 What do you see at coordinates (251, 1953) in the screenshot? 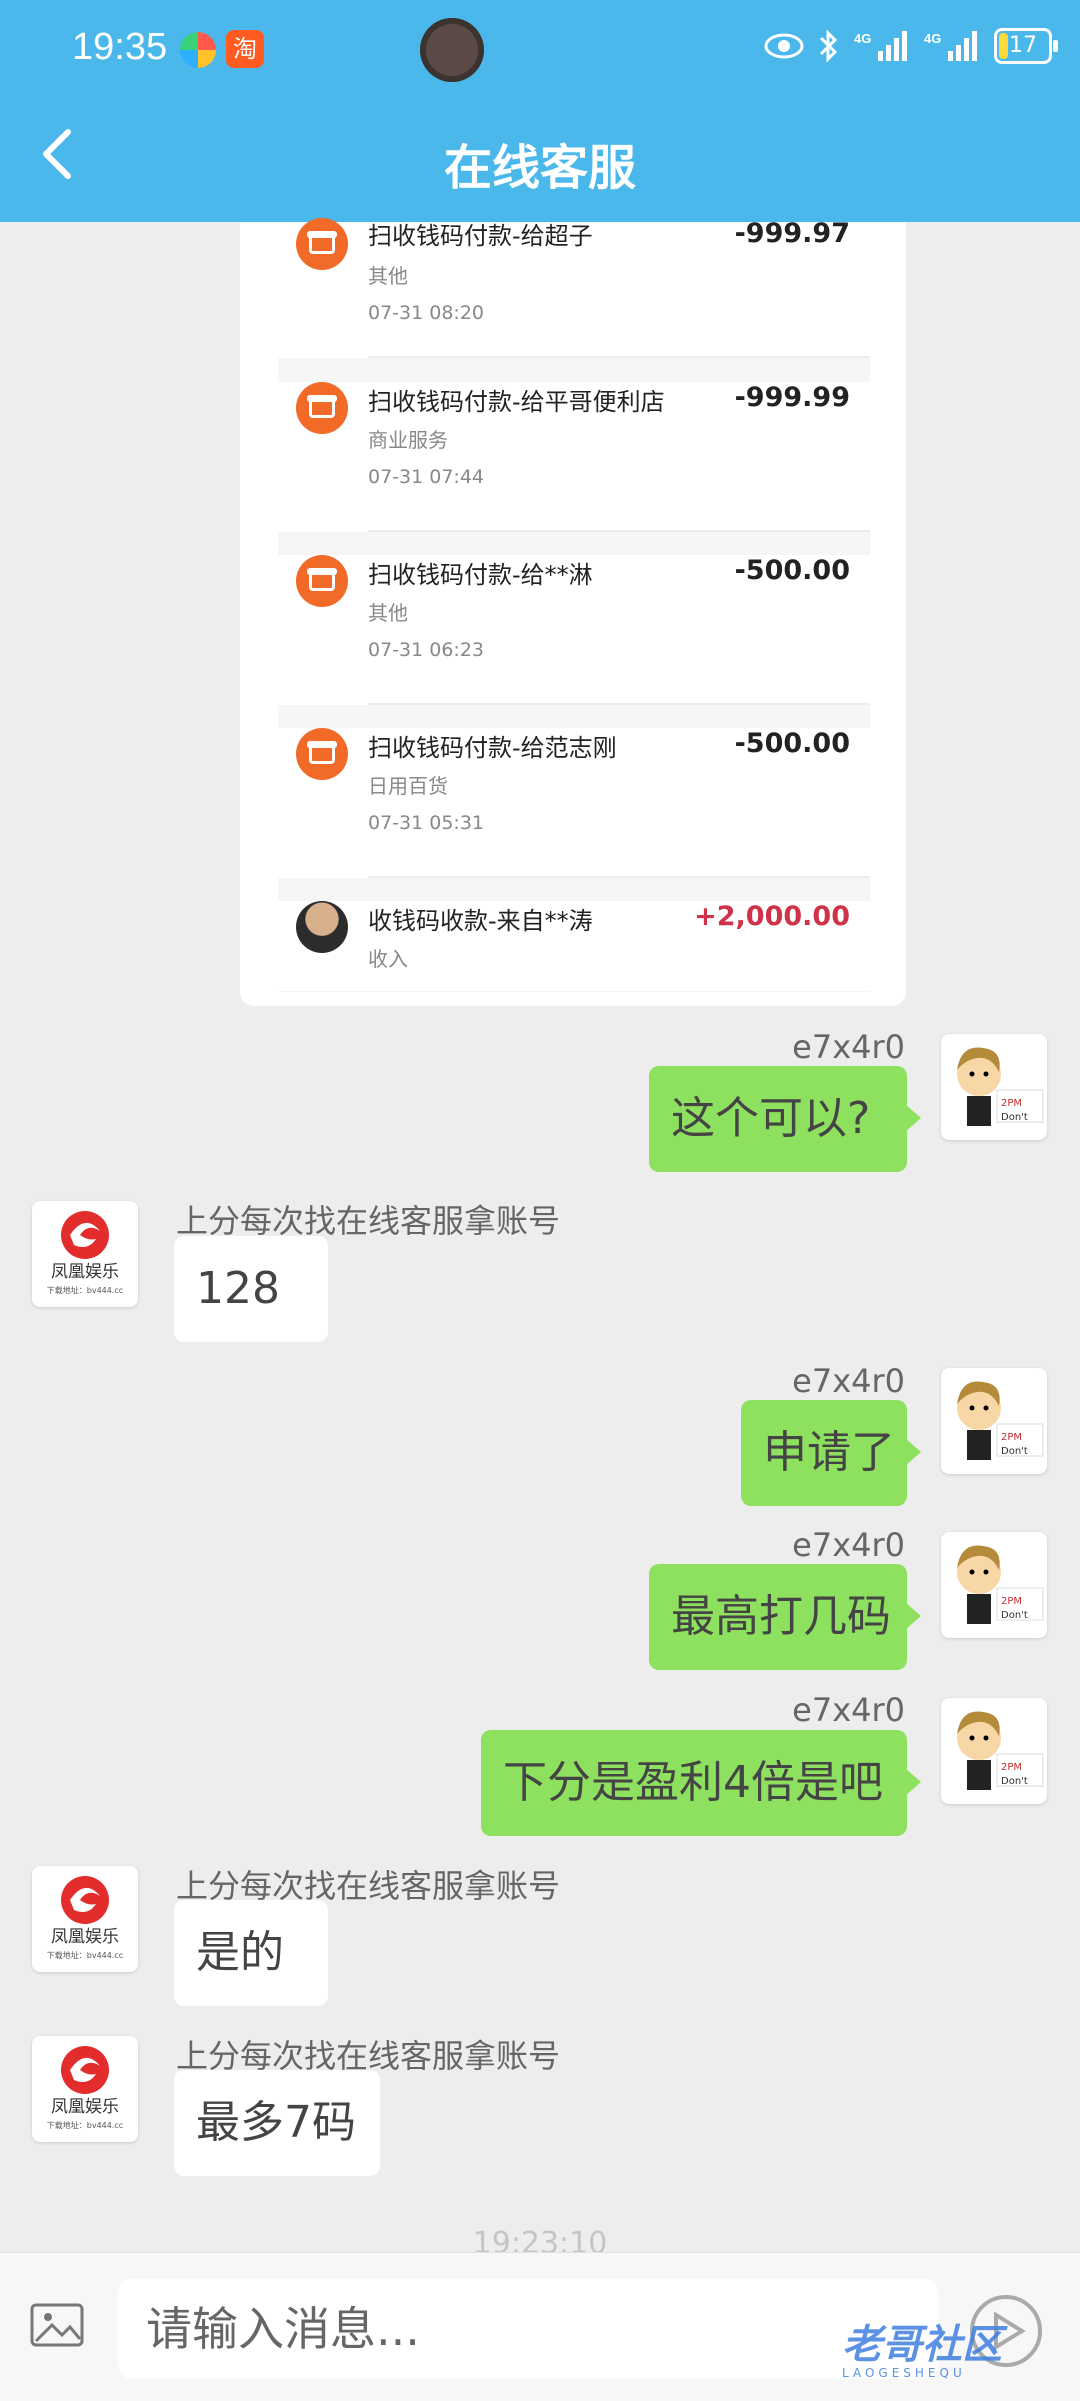
I see `cs-message-bubble: 是的` at bounding box center [251, 1953].